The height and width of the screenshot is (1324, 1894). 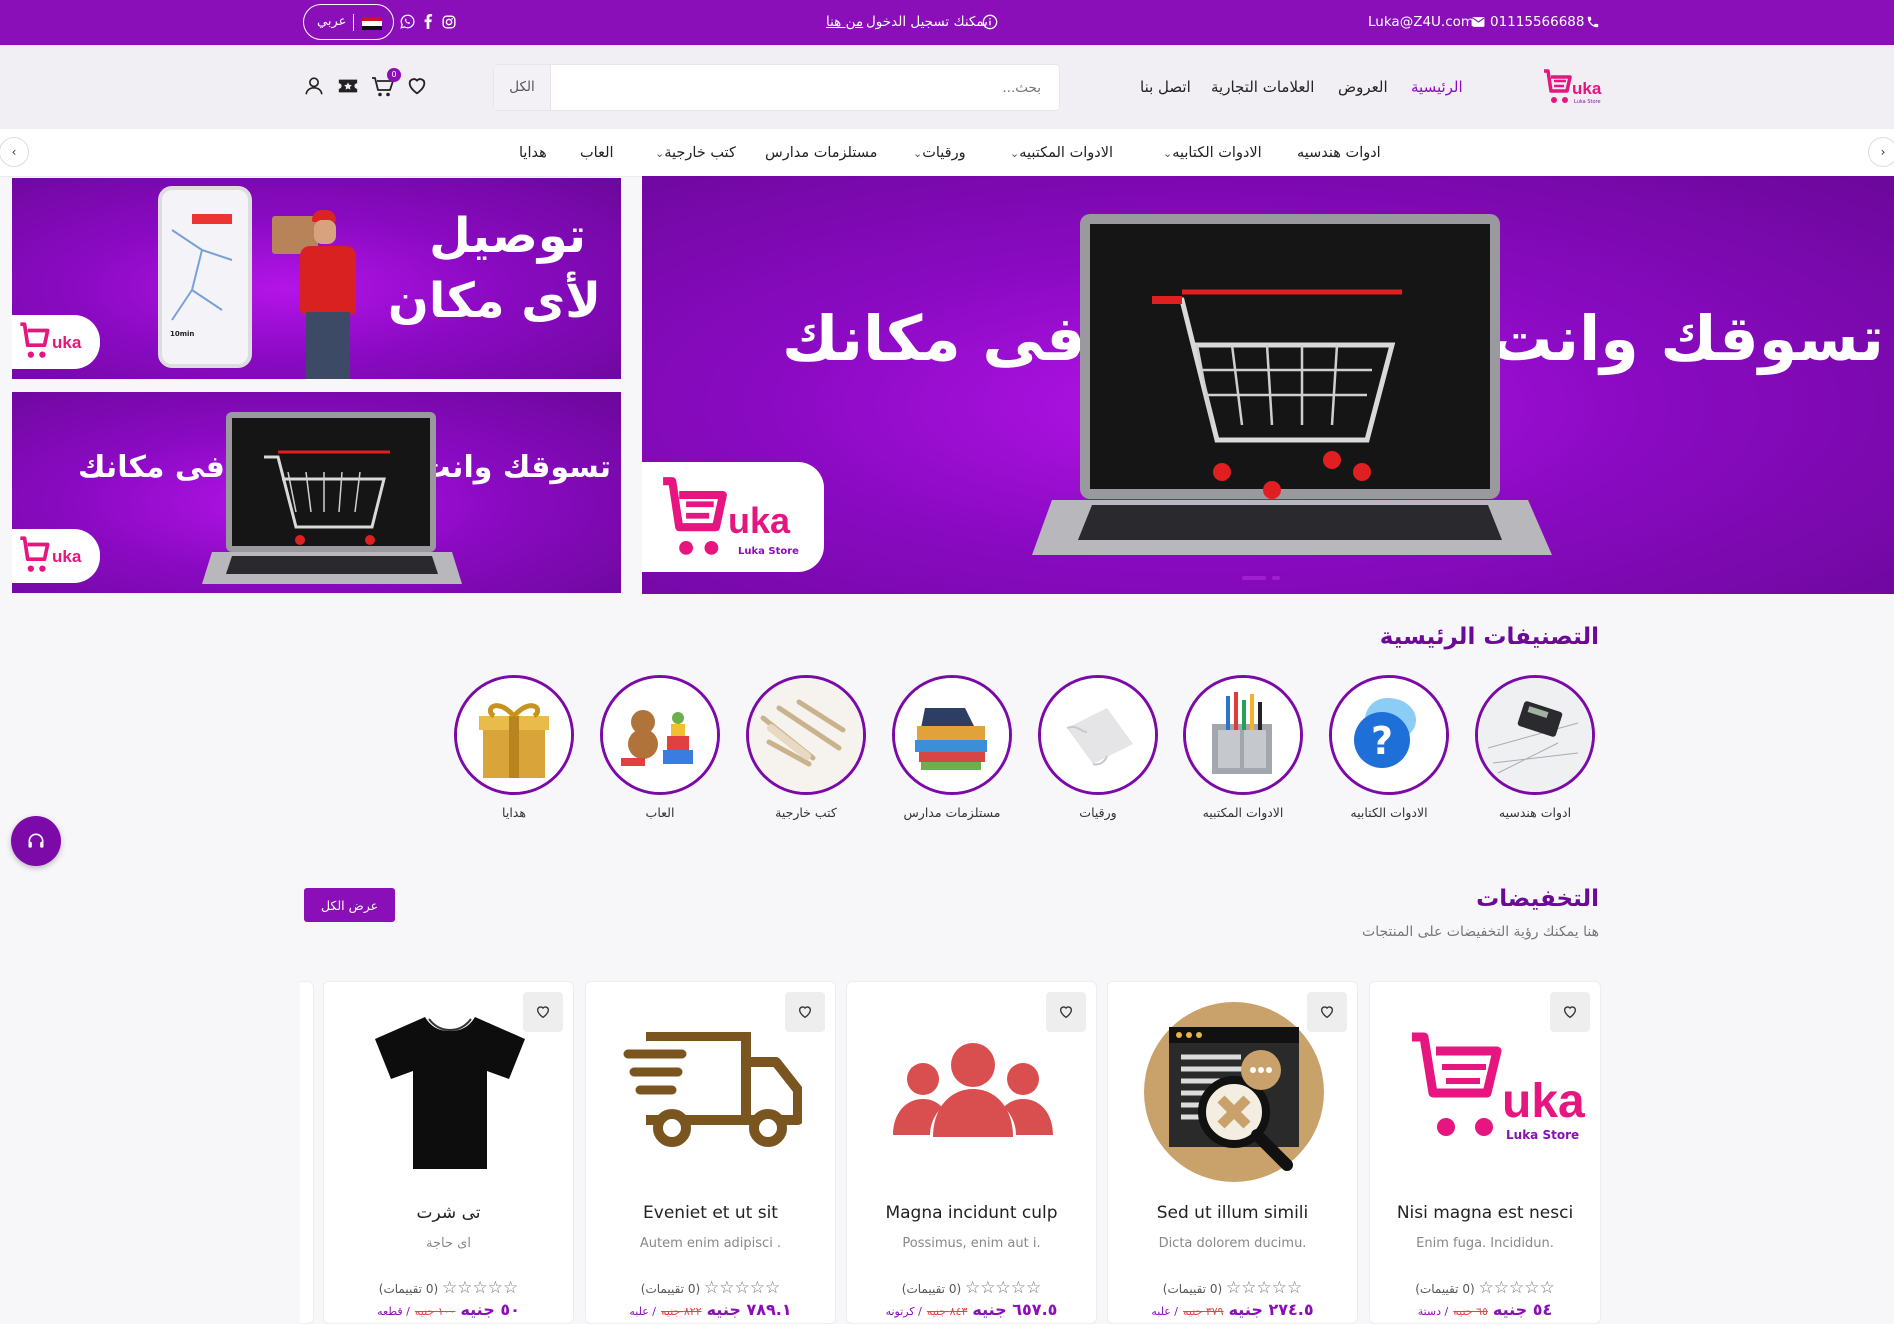 I want to click on toys-icon, so click(x=660, y=735).